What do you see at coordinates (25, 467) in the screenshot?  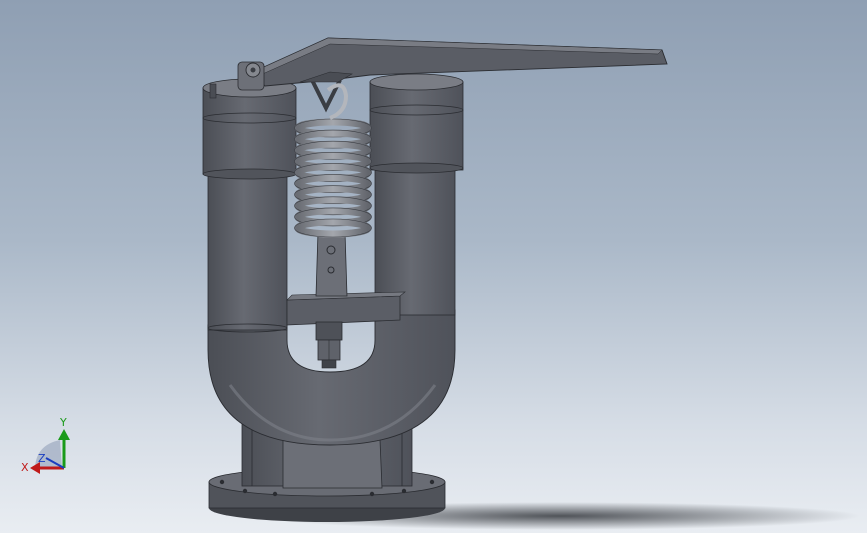 I see `triad-x-label: X` at bounding box center [25, 467].